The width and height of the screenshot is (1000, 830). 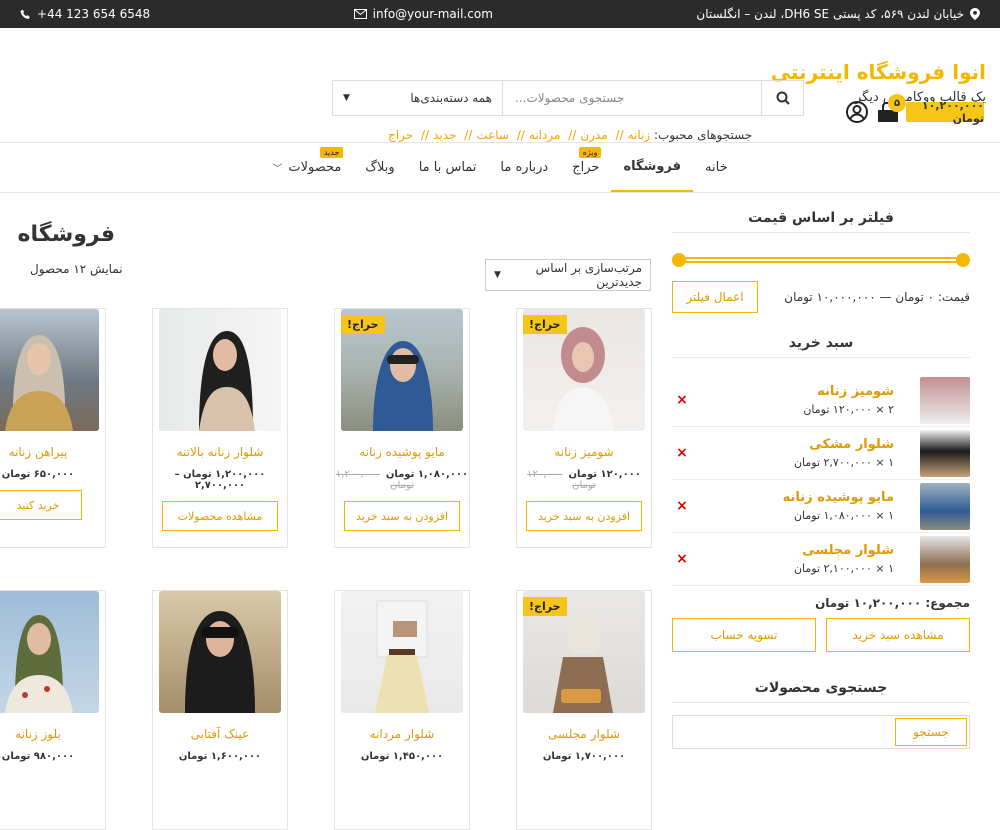 What do you see at coordinates (821, 453) in the screenshot?
I see `mini-cart-item: شلوار مشکی ۱ × ۲,۷۰۰,۰۰۰ تومان ×` at bounding box center [821, 453].